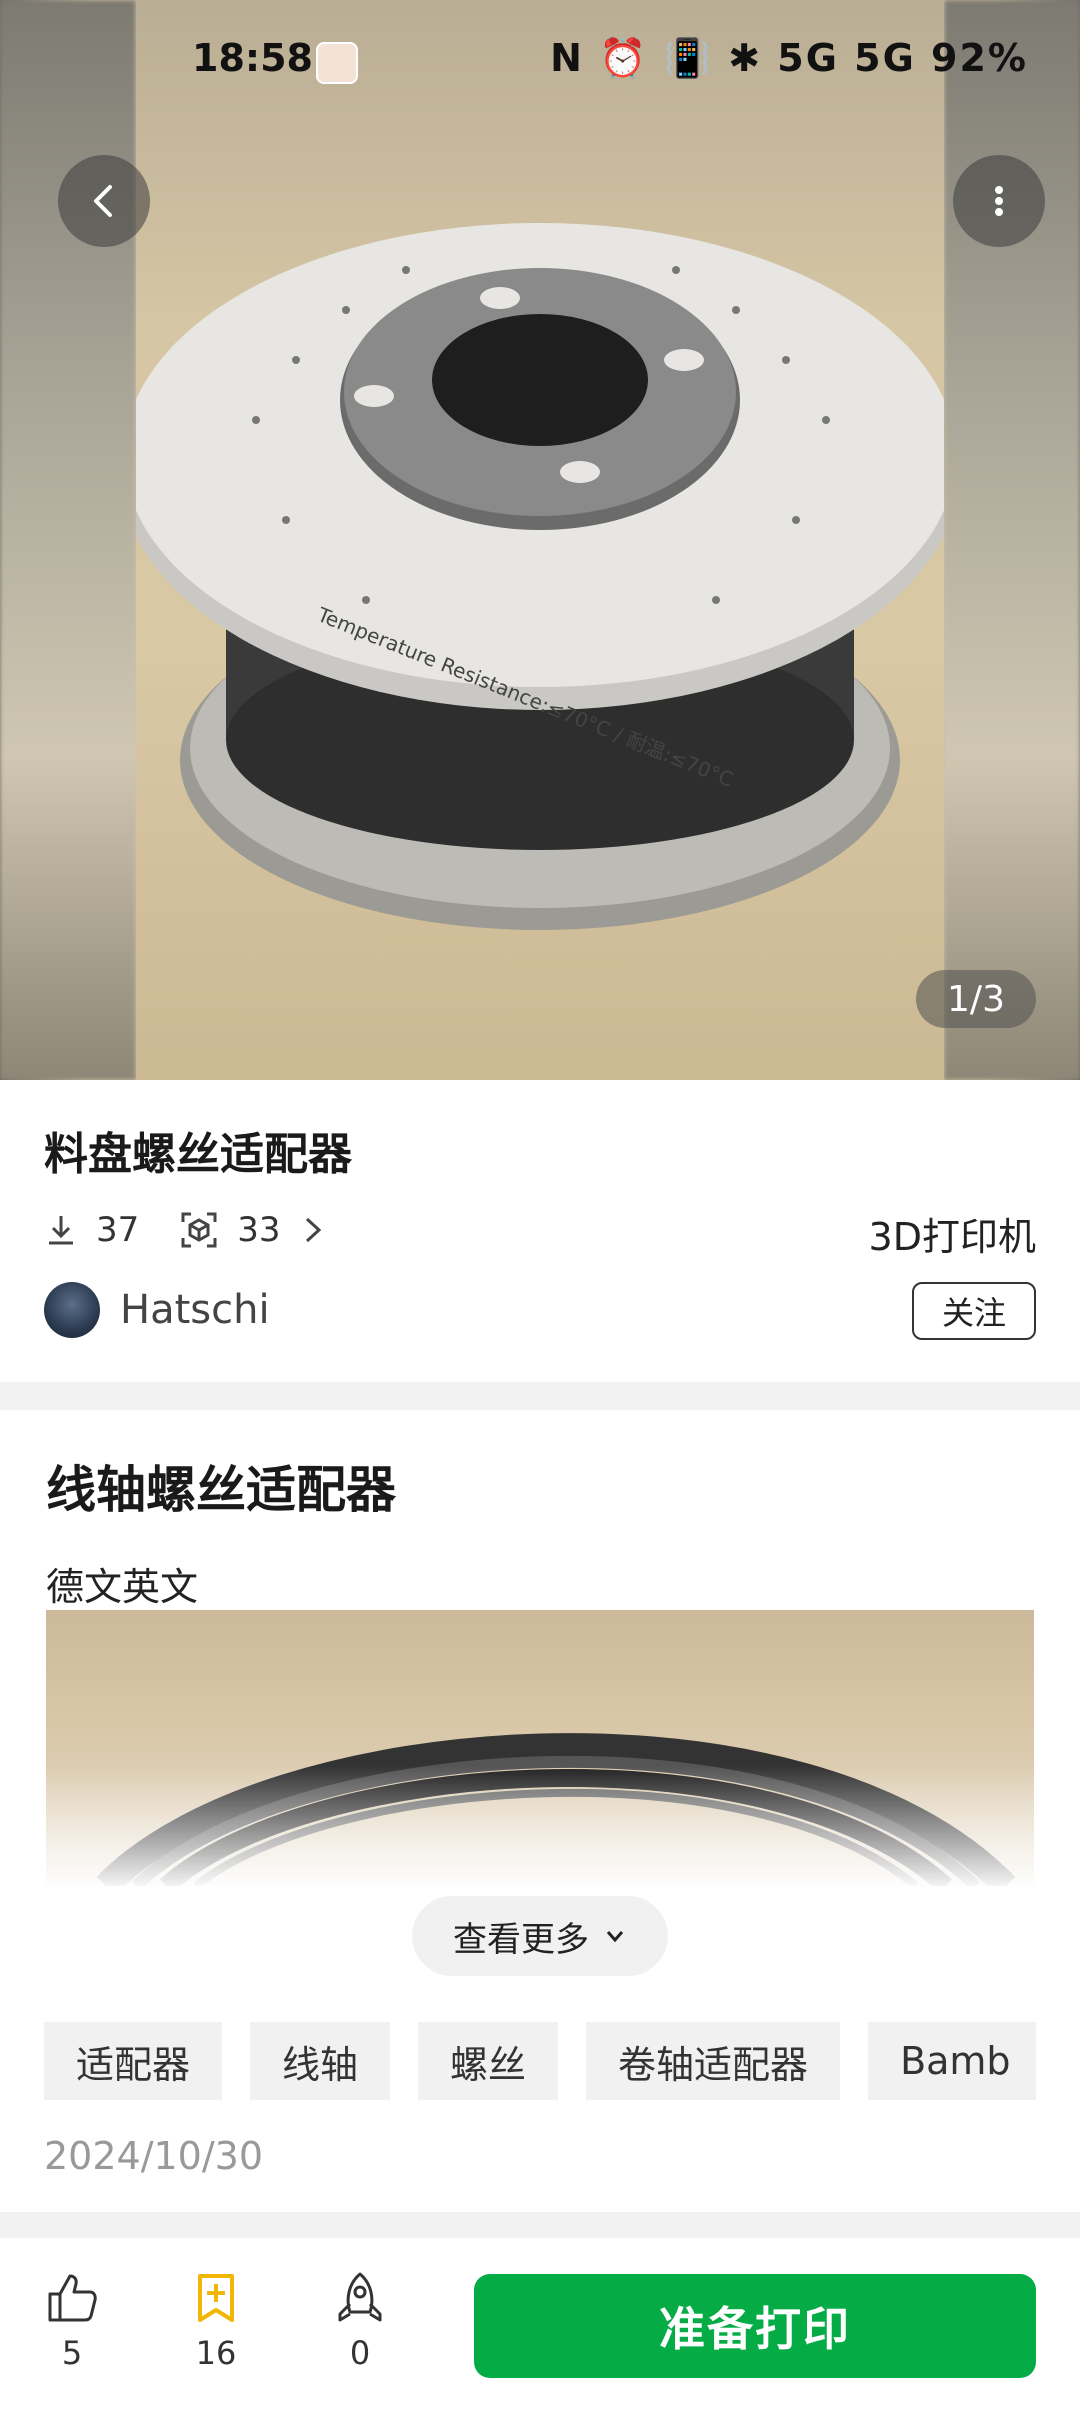  I want to click on follow-button: 关注, so click(974, 1311).